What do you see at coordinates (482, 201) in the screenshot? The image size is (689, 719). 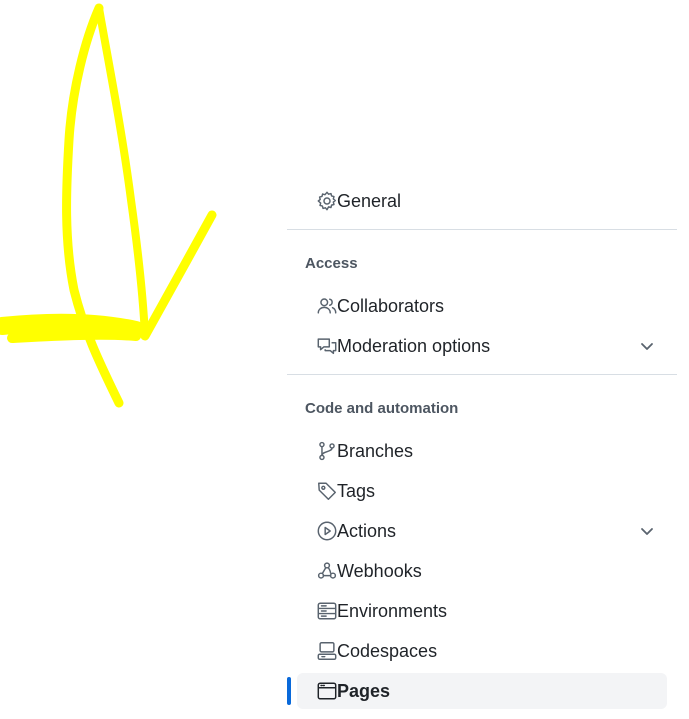 I see `sidebar-item-general: General` at bounding box center [482, 201].